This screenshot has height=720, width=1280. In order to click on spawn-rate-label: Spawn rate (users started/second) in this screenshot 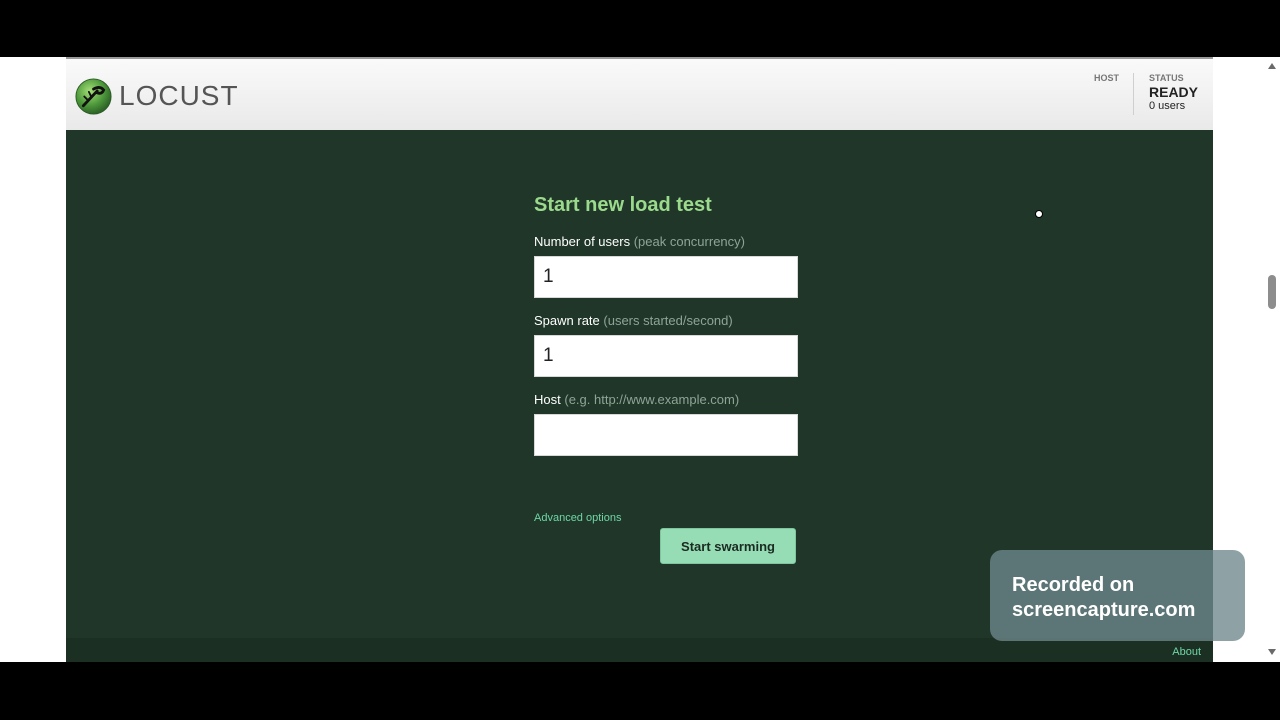, I will do `click(633, 320)`.